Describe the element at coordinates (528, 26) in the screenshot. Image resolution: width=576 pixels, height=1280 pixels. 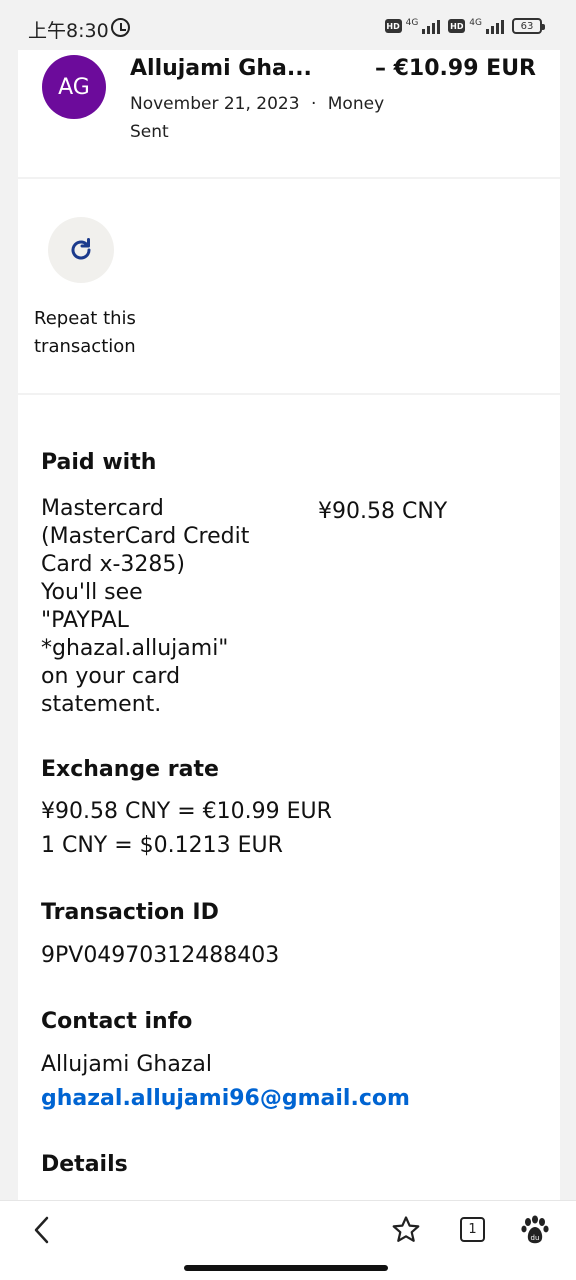
I see `battery-icon: 63` at that location.